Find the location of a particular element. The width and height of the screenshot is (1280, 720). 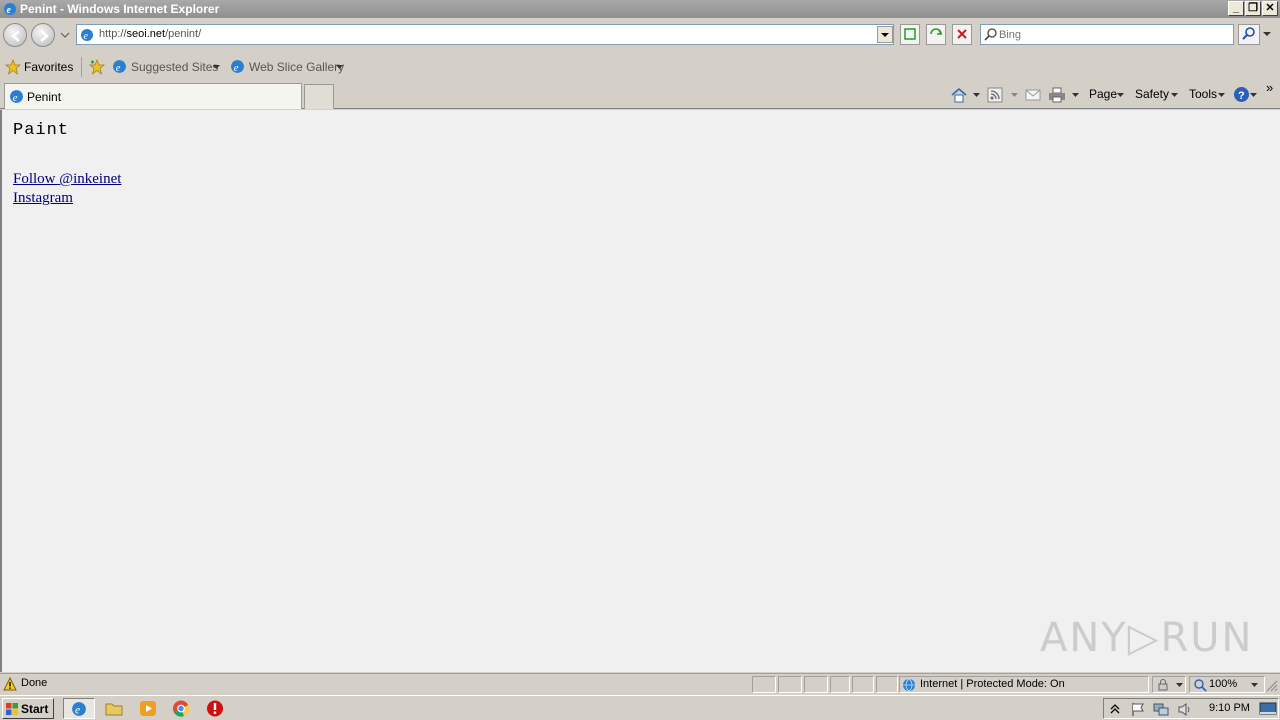

protected-mode-segment is located at coordinates (1169, 684).